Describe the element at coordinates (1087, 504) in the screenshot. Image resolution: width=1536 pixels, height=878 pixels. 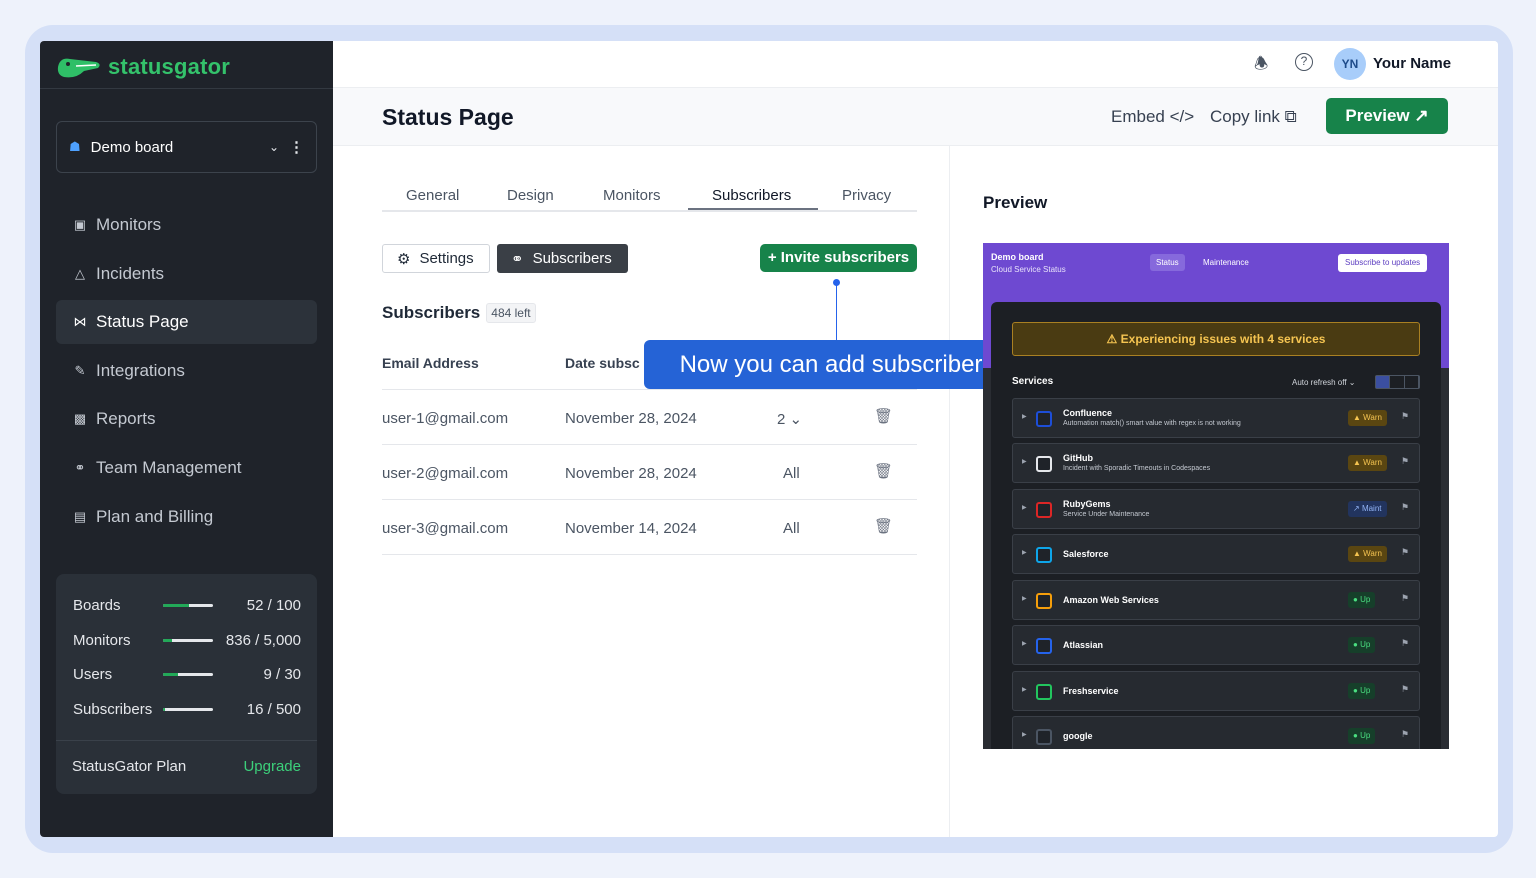
I see `service-name: RubyGems` at that location.